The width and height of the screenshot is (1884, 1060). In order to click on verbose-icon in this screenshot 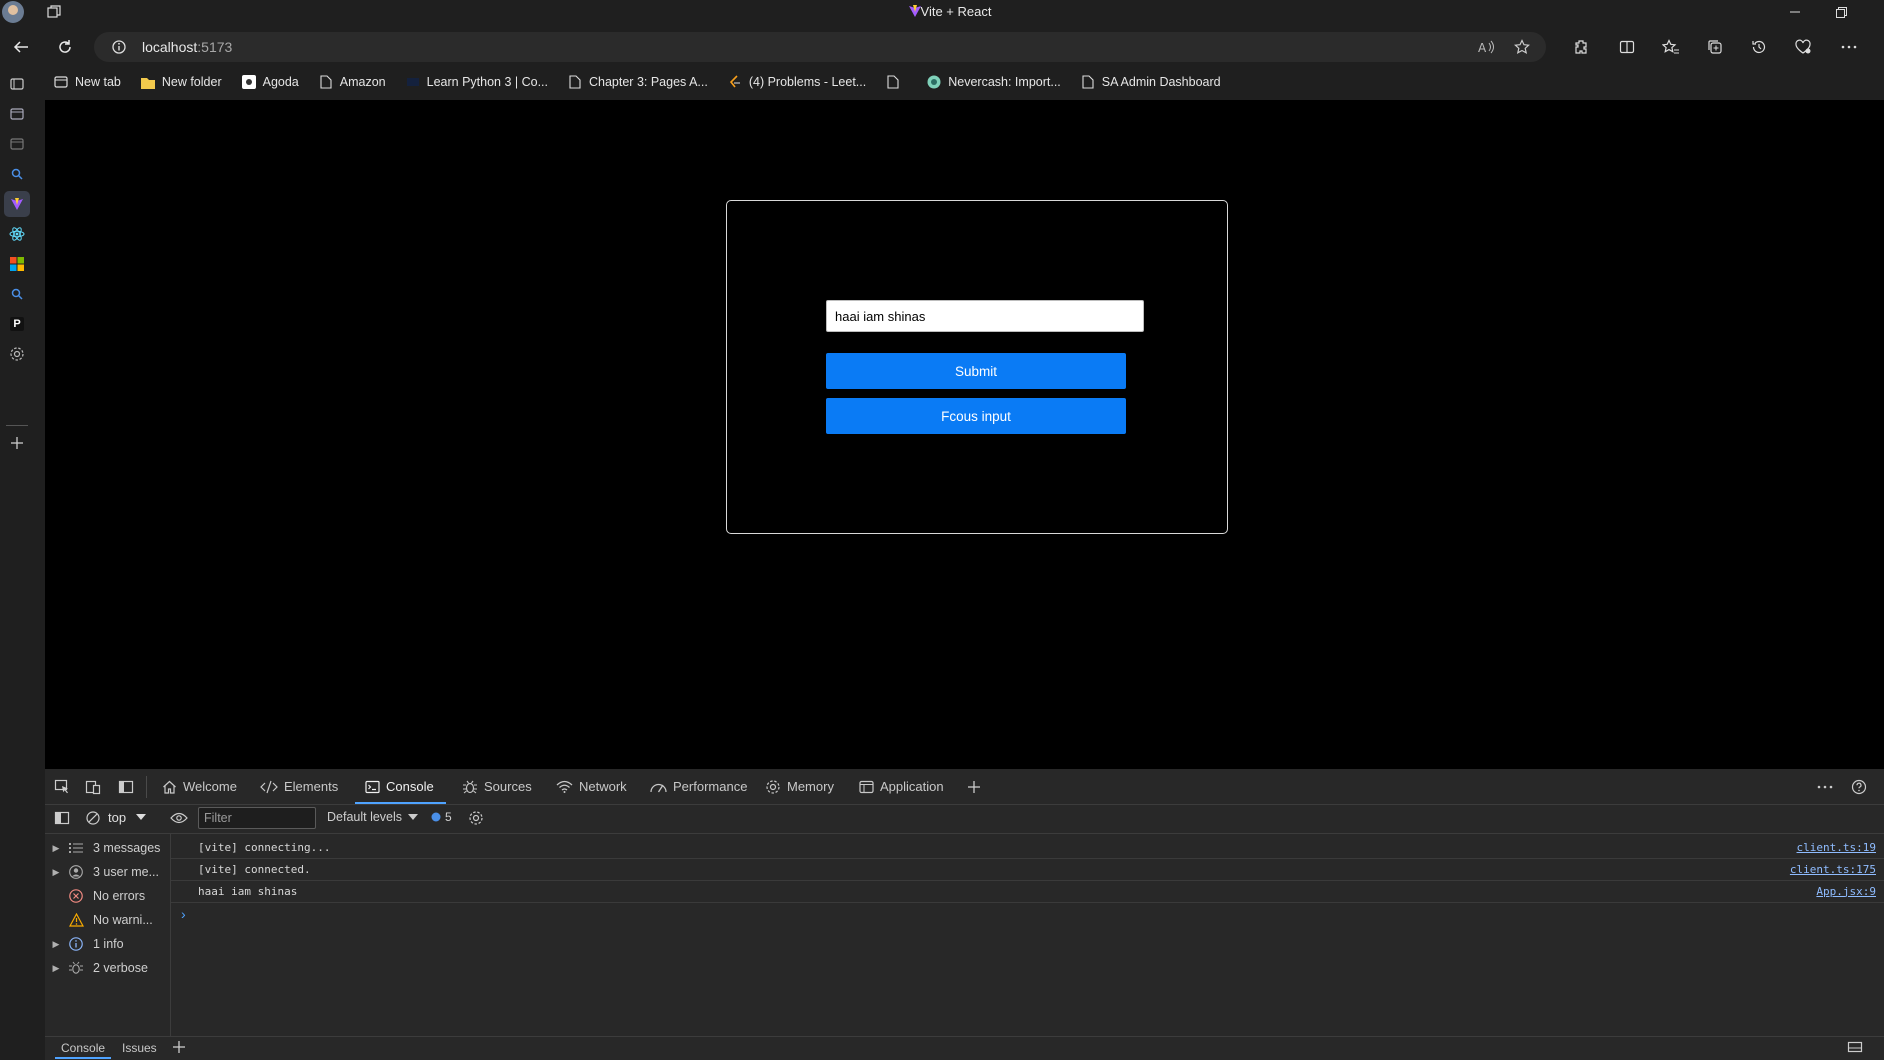, I will do `click(76, 968)`.